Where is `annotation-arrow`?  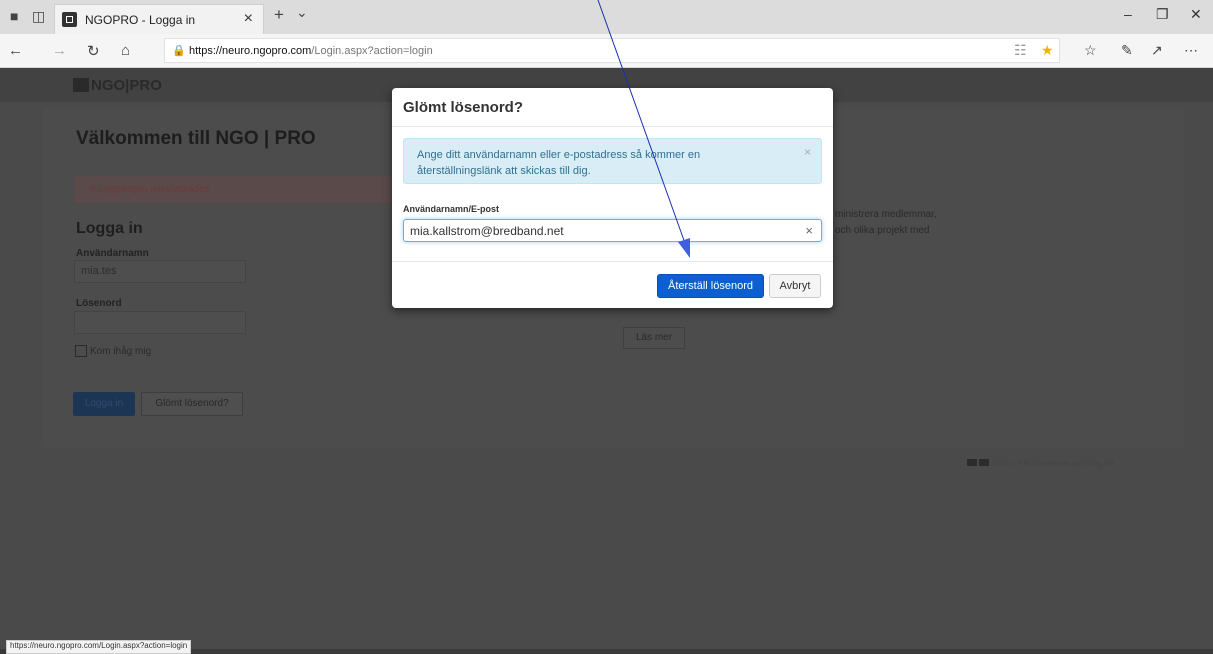
annotation-arrow is located at coordinates (643, 129).